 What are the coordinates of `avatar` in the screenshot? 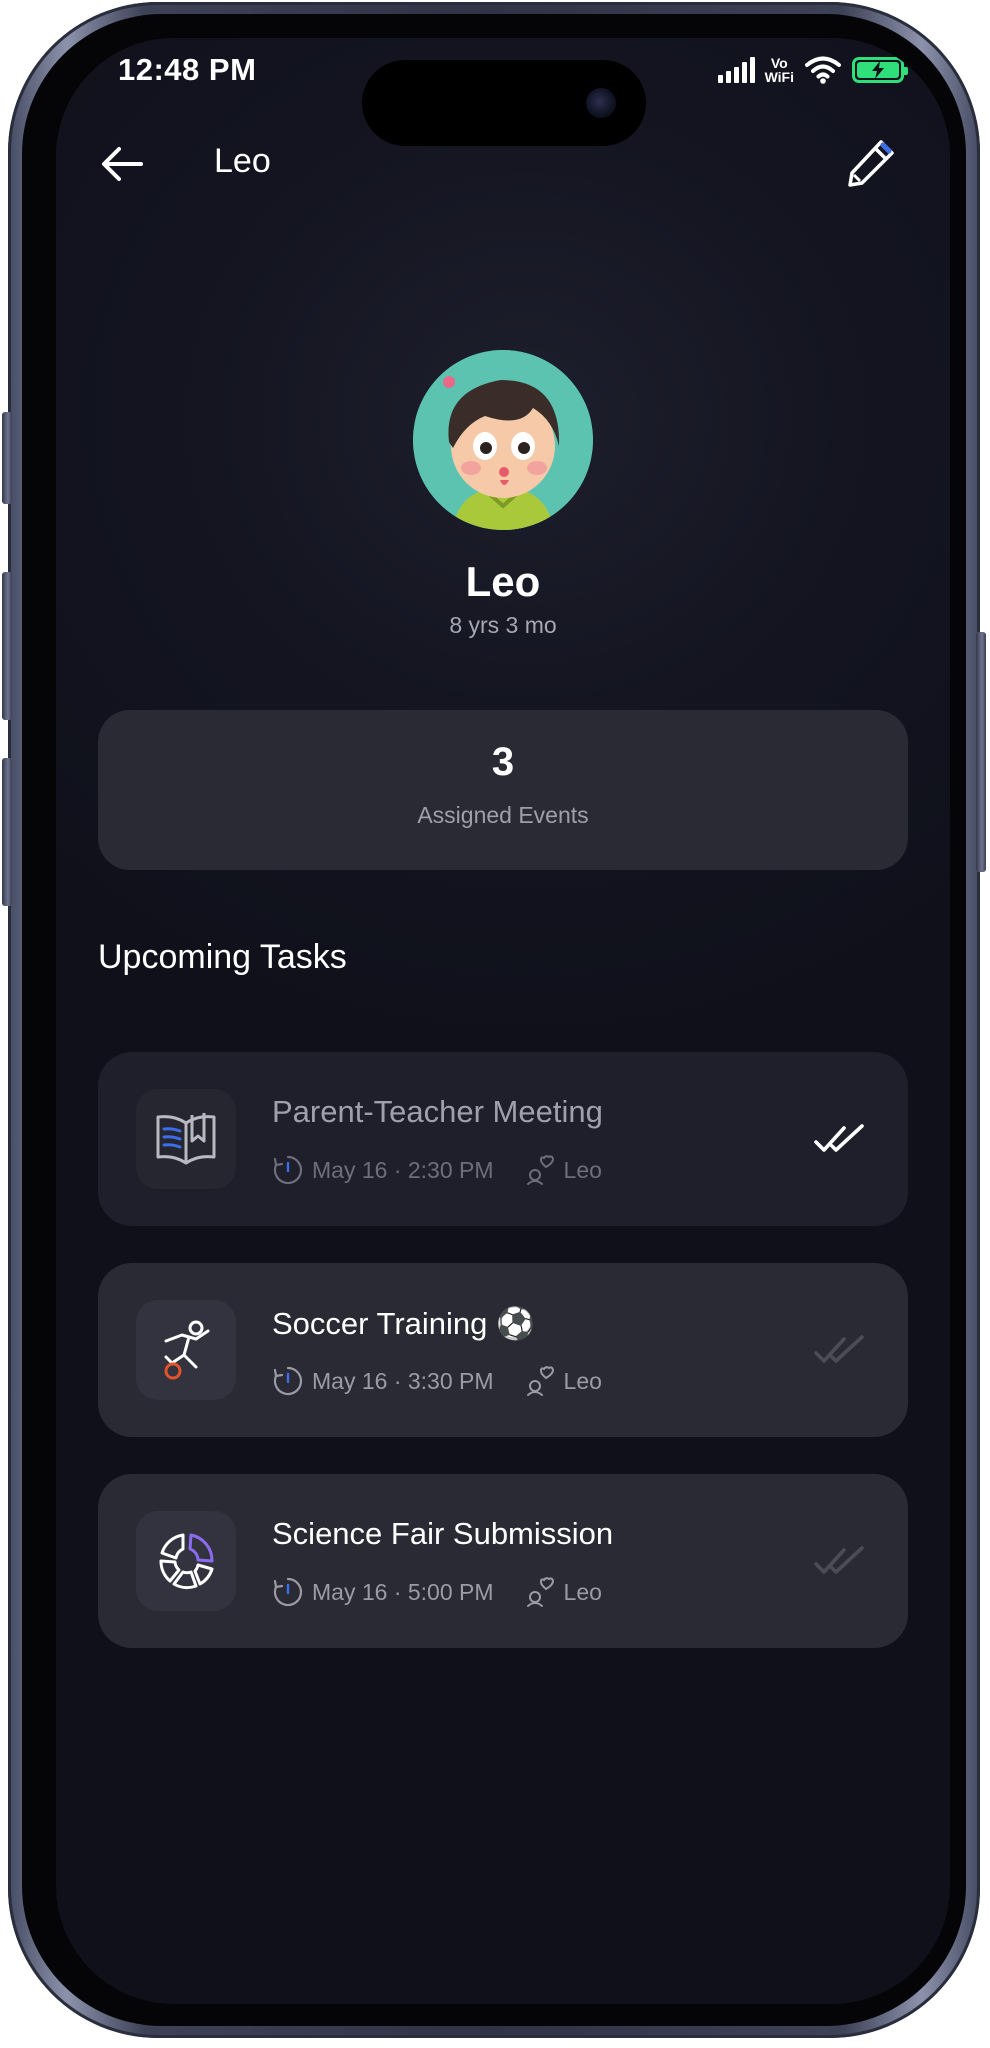 It's located at (503, 440).